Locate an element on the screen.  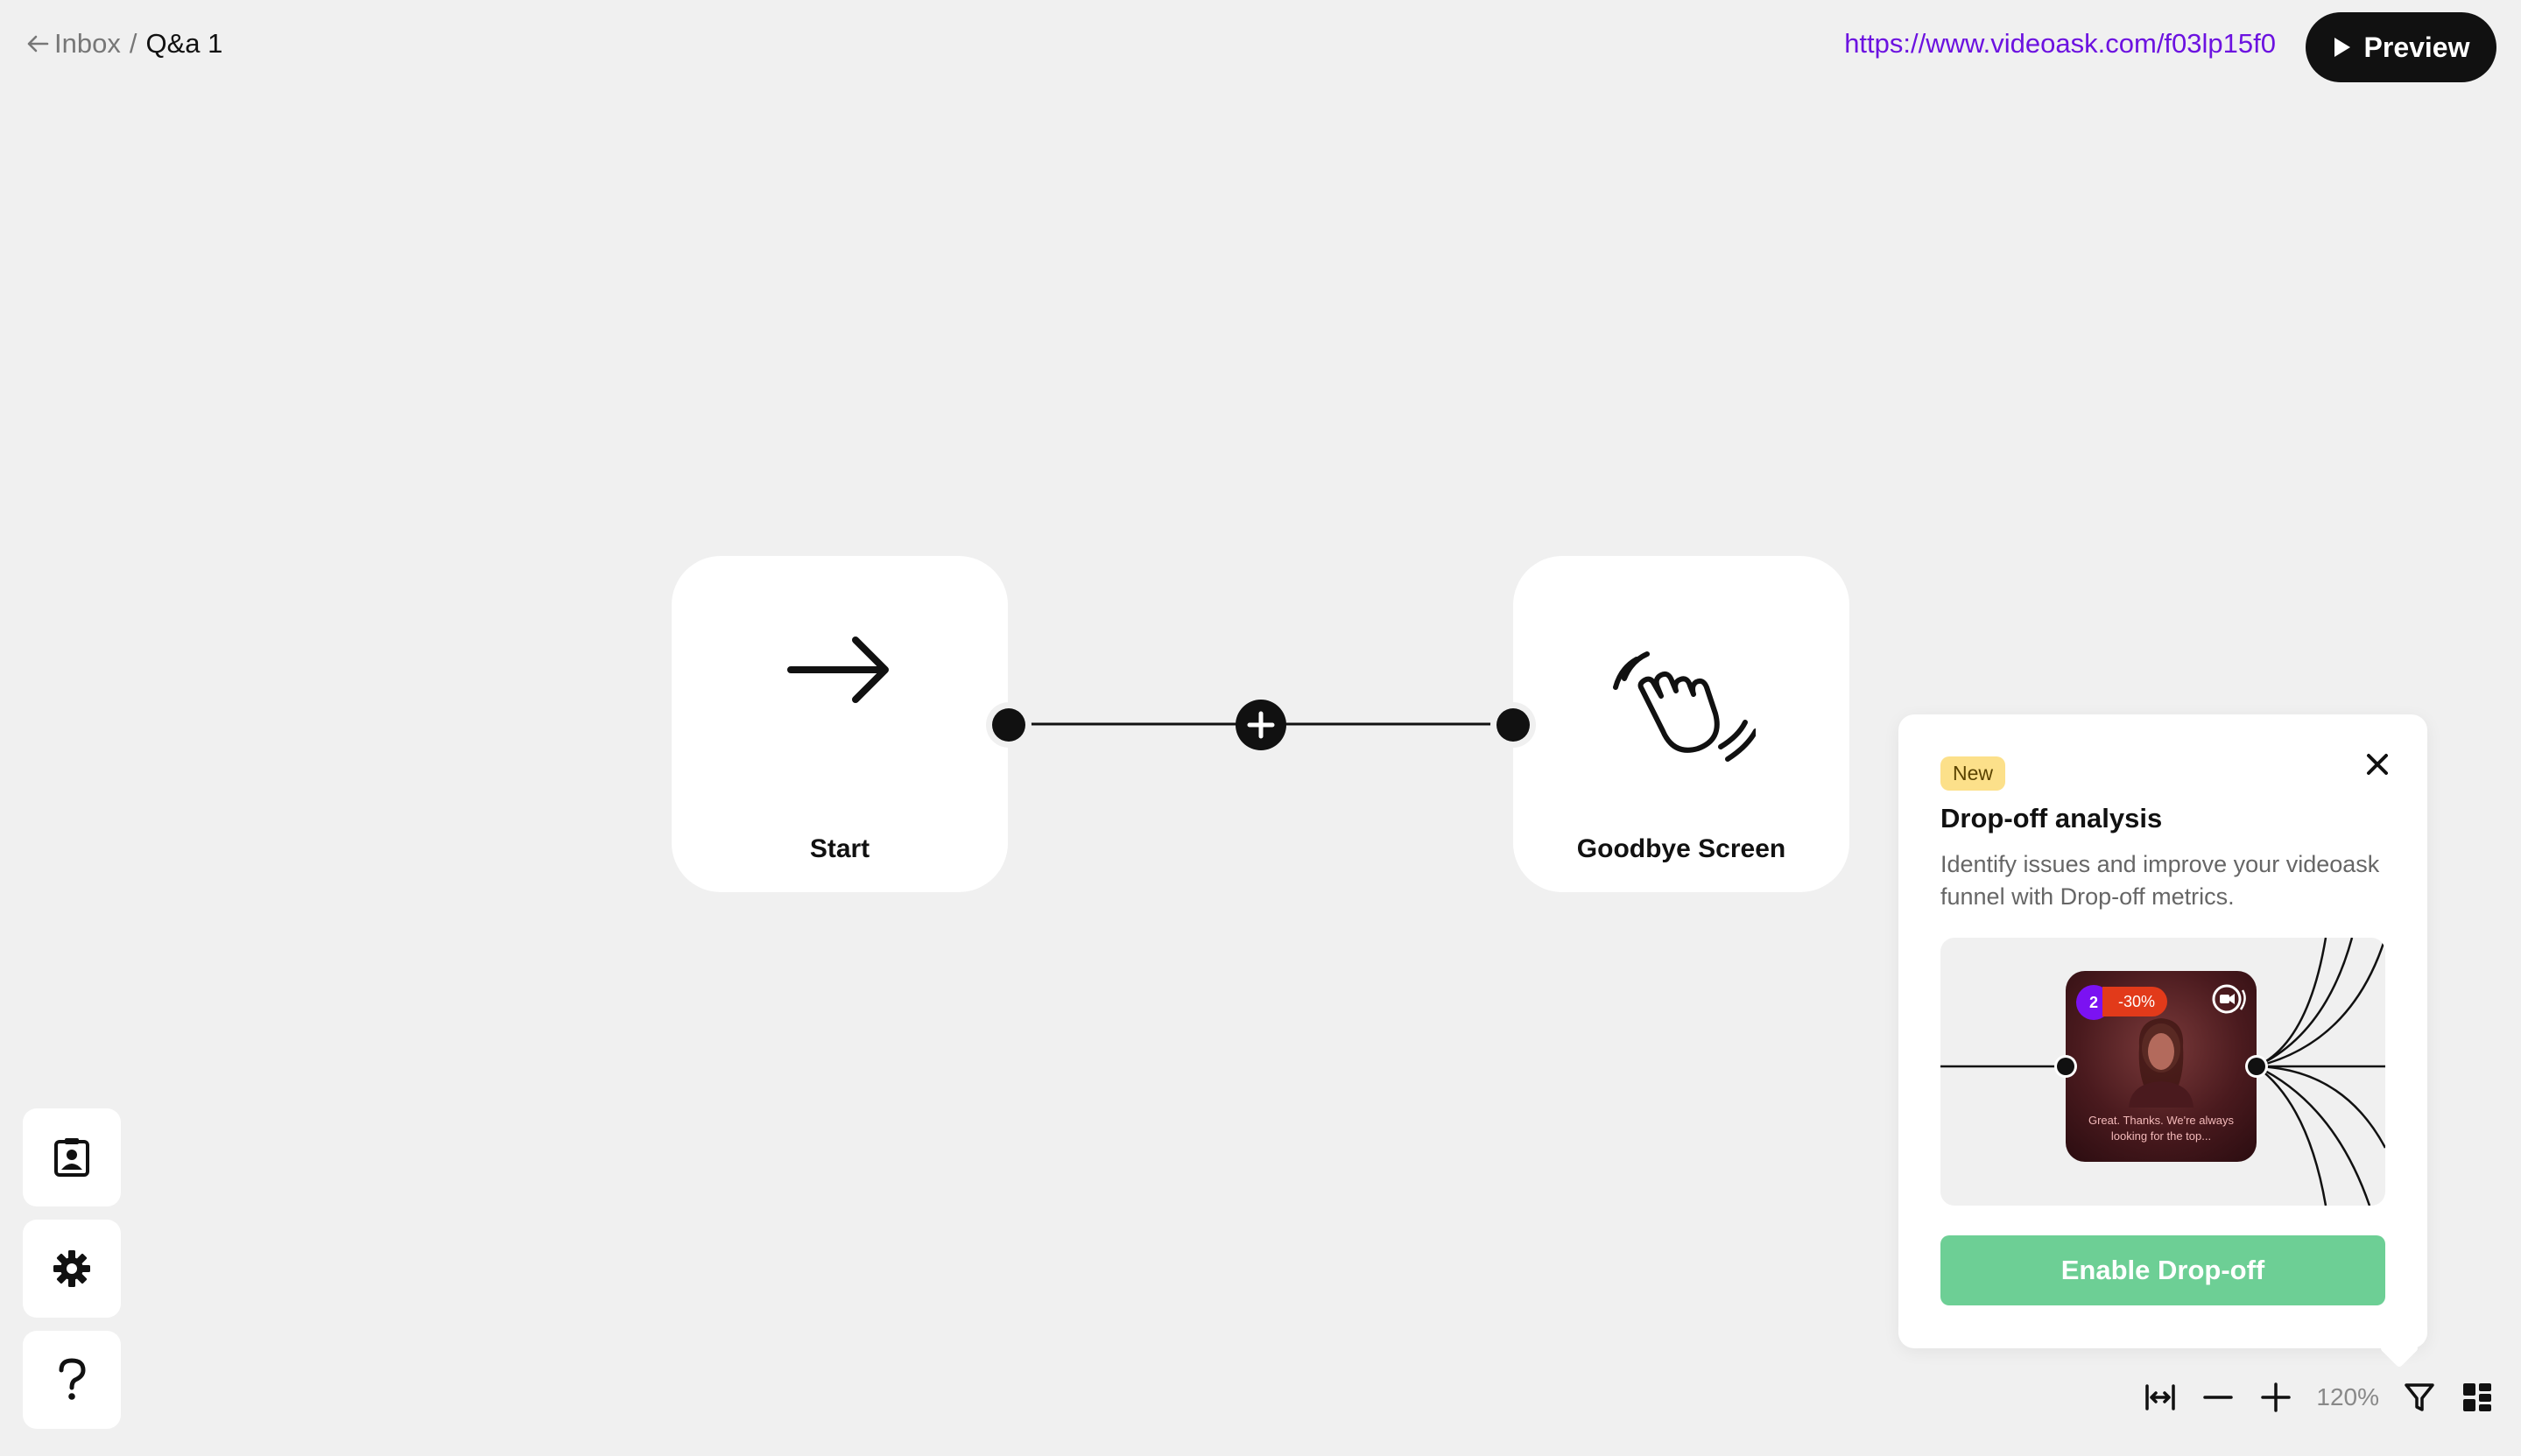
fit-width-button is located at coordinates (2160, 1397).